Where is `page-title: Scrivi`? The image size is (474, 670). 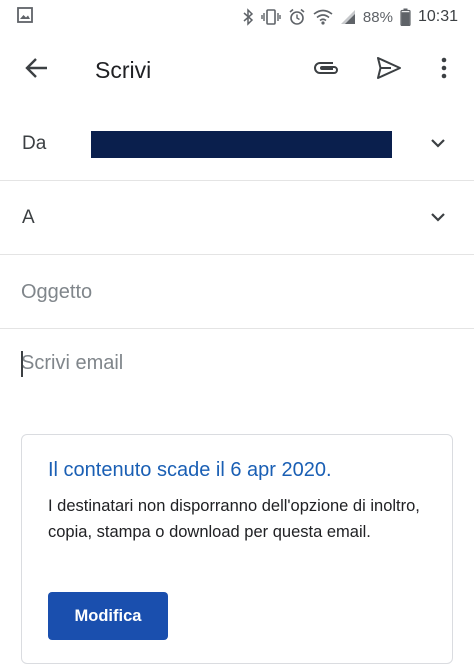
page-title: Scrivi is located at coordinates (123, 70).